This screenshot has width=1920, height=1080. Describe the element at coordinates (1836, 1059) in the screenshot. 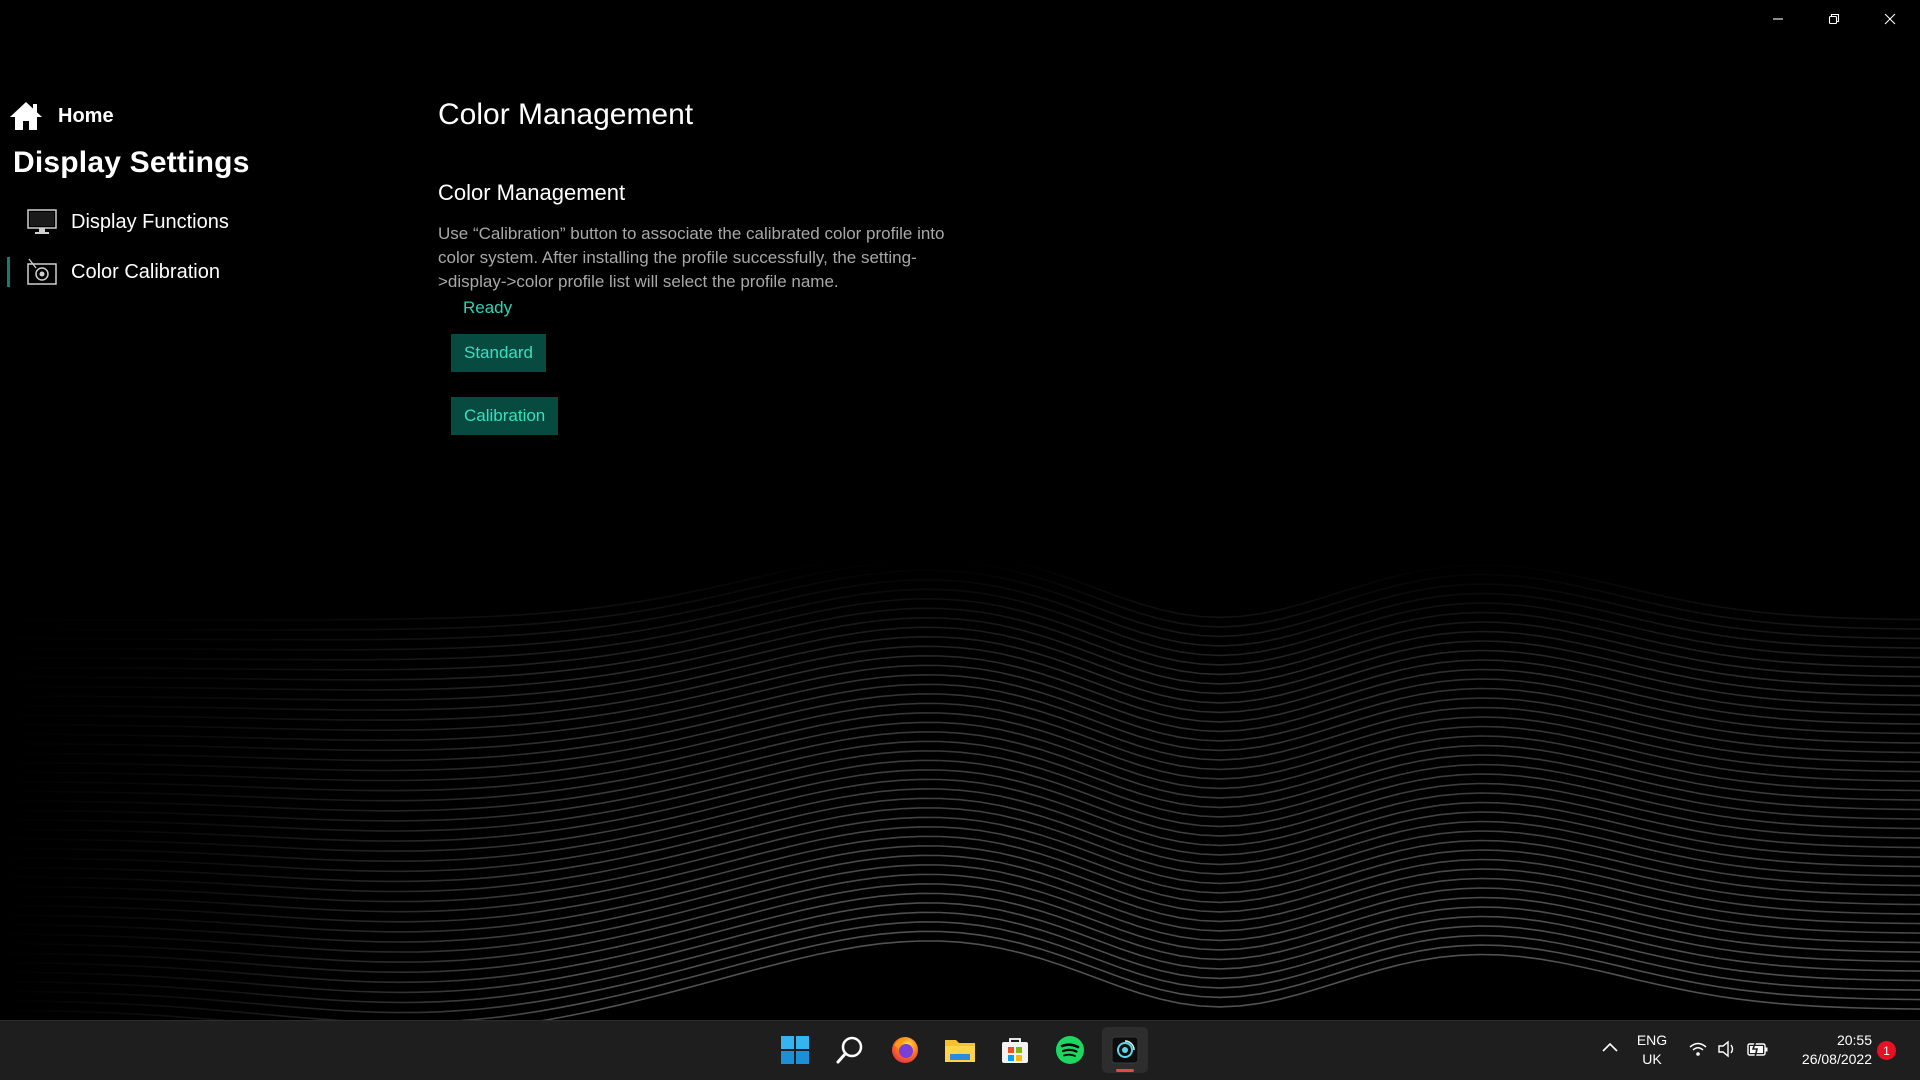

I see `clock-date: 26/08/2022` at that location.